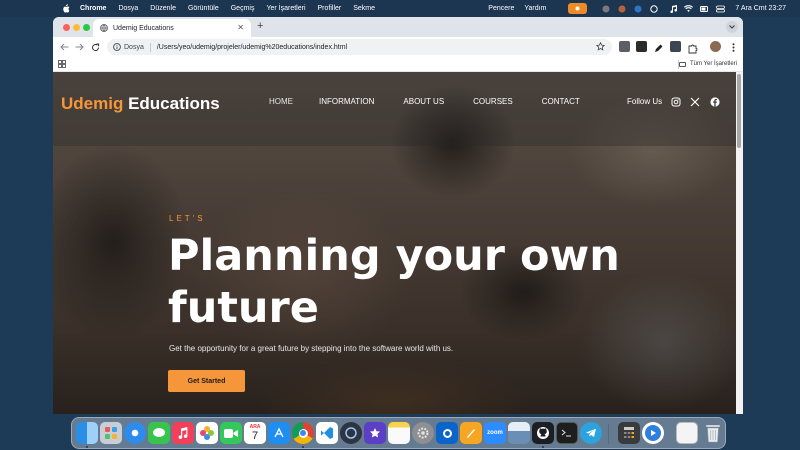  I want to click on instagram-icon, so click(675, 101).